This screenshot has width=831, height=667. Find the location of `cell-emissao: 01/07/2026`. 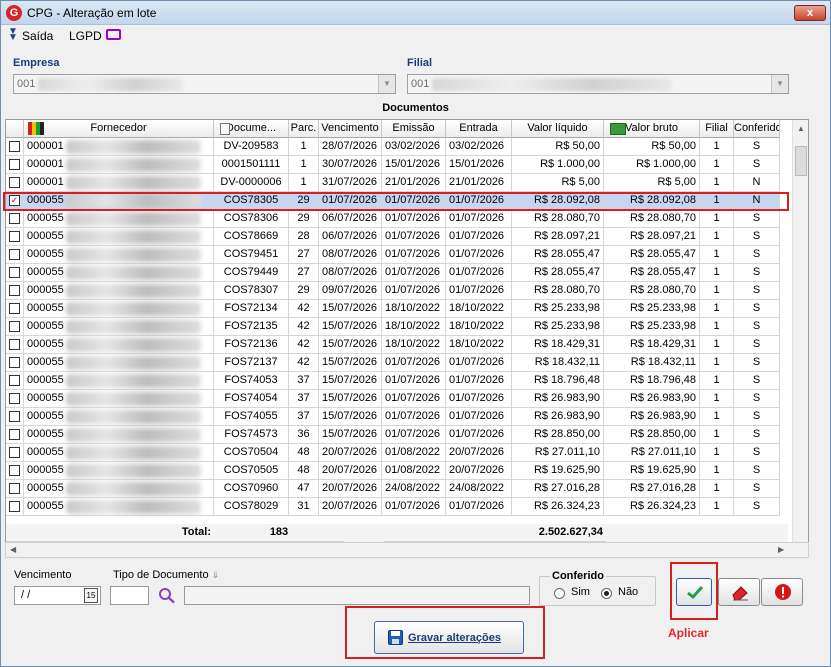

cell-emissao: 01/07/2026 is located at coordinates (414, 417).